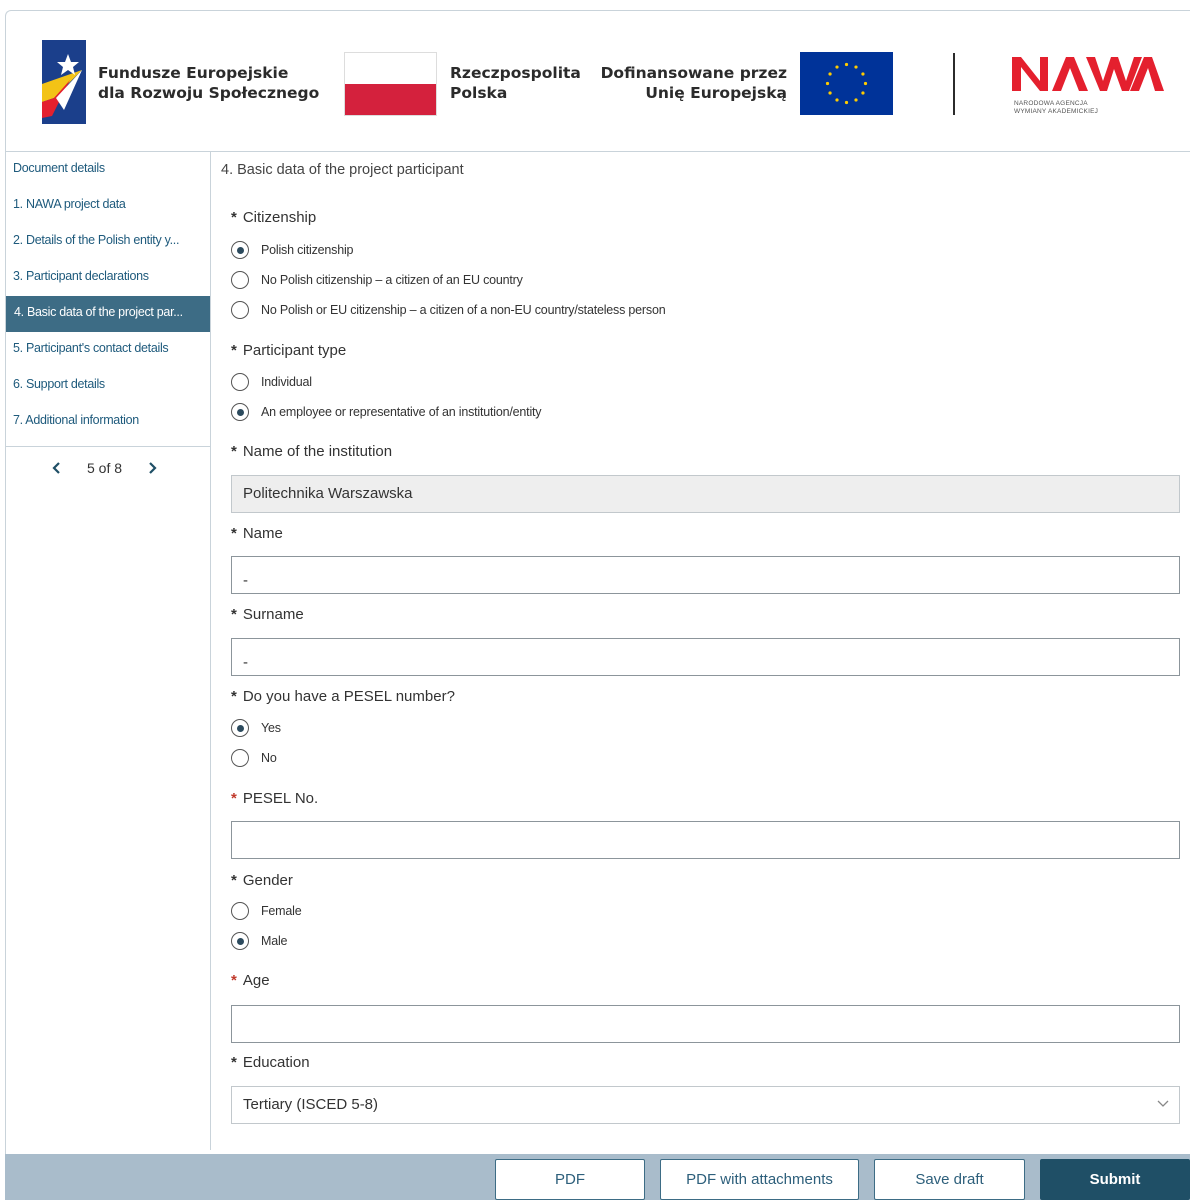  What do you see at coordinates (64, 82) in the screenshot?
I see `fundusze-europejskie-logo-icon` at bounding box center [64, 82].